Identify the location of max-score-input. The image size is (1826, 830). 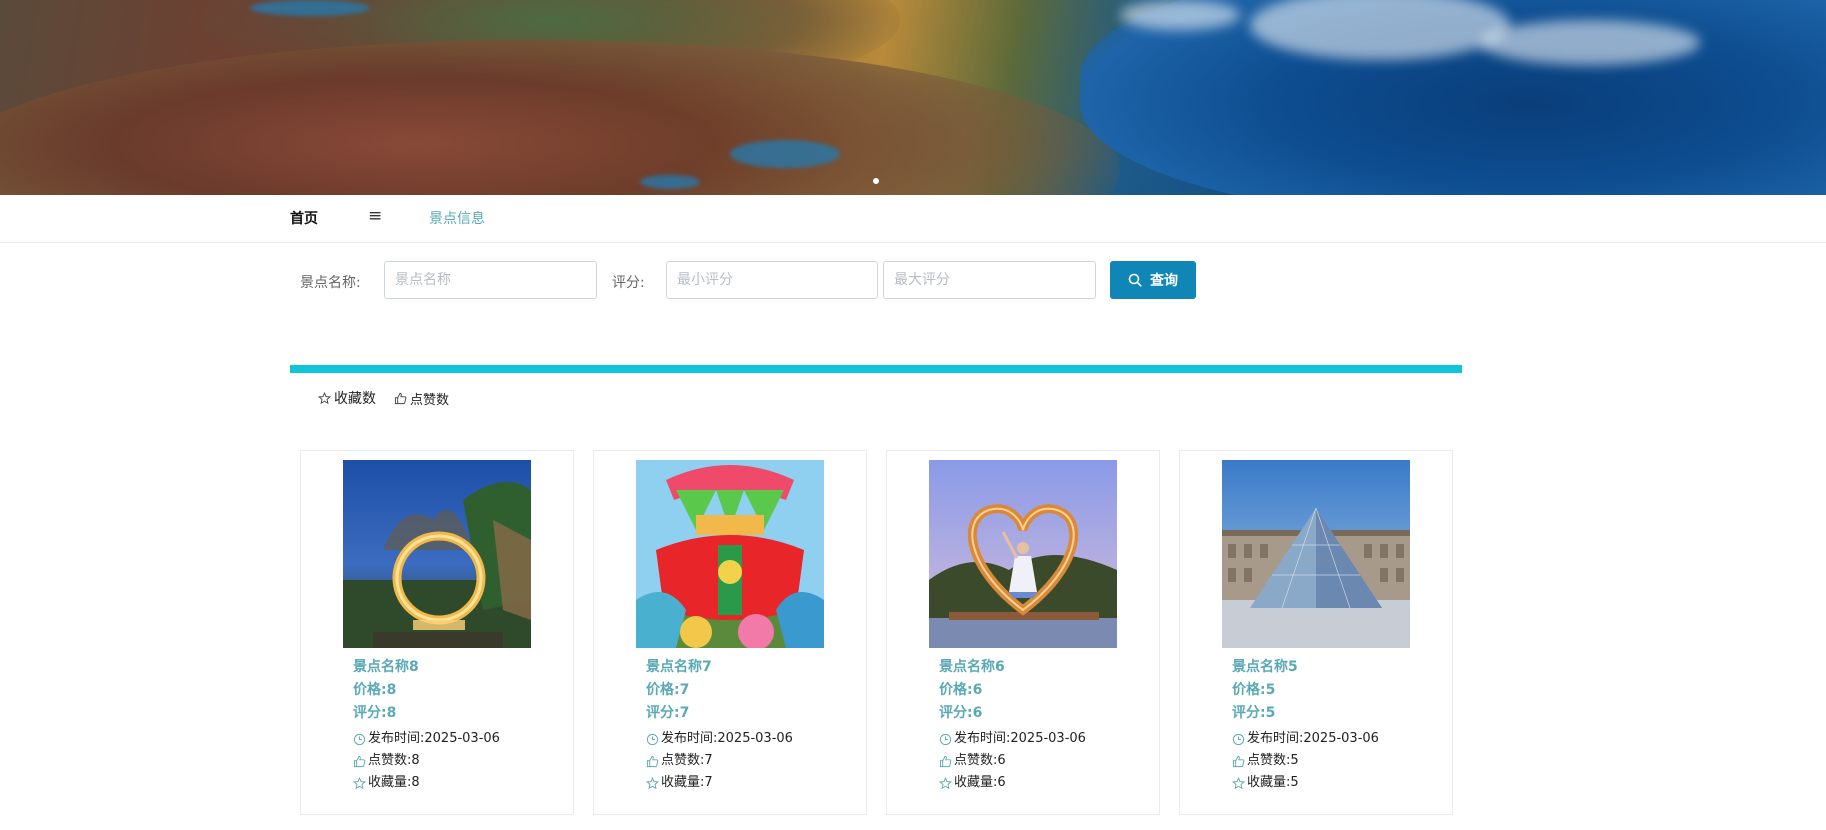
(989, 280).